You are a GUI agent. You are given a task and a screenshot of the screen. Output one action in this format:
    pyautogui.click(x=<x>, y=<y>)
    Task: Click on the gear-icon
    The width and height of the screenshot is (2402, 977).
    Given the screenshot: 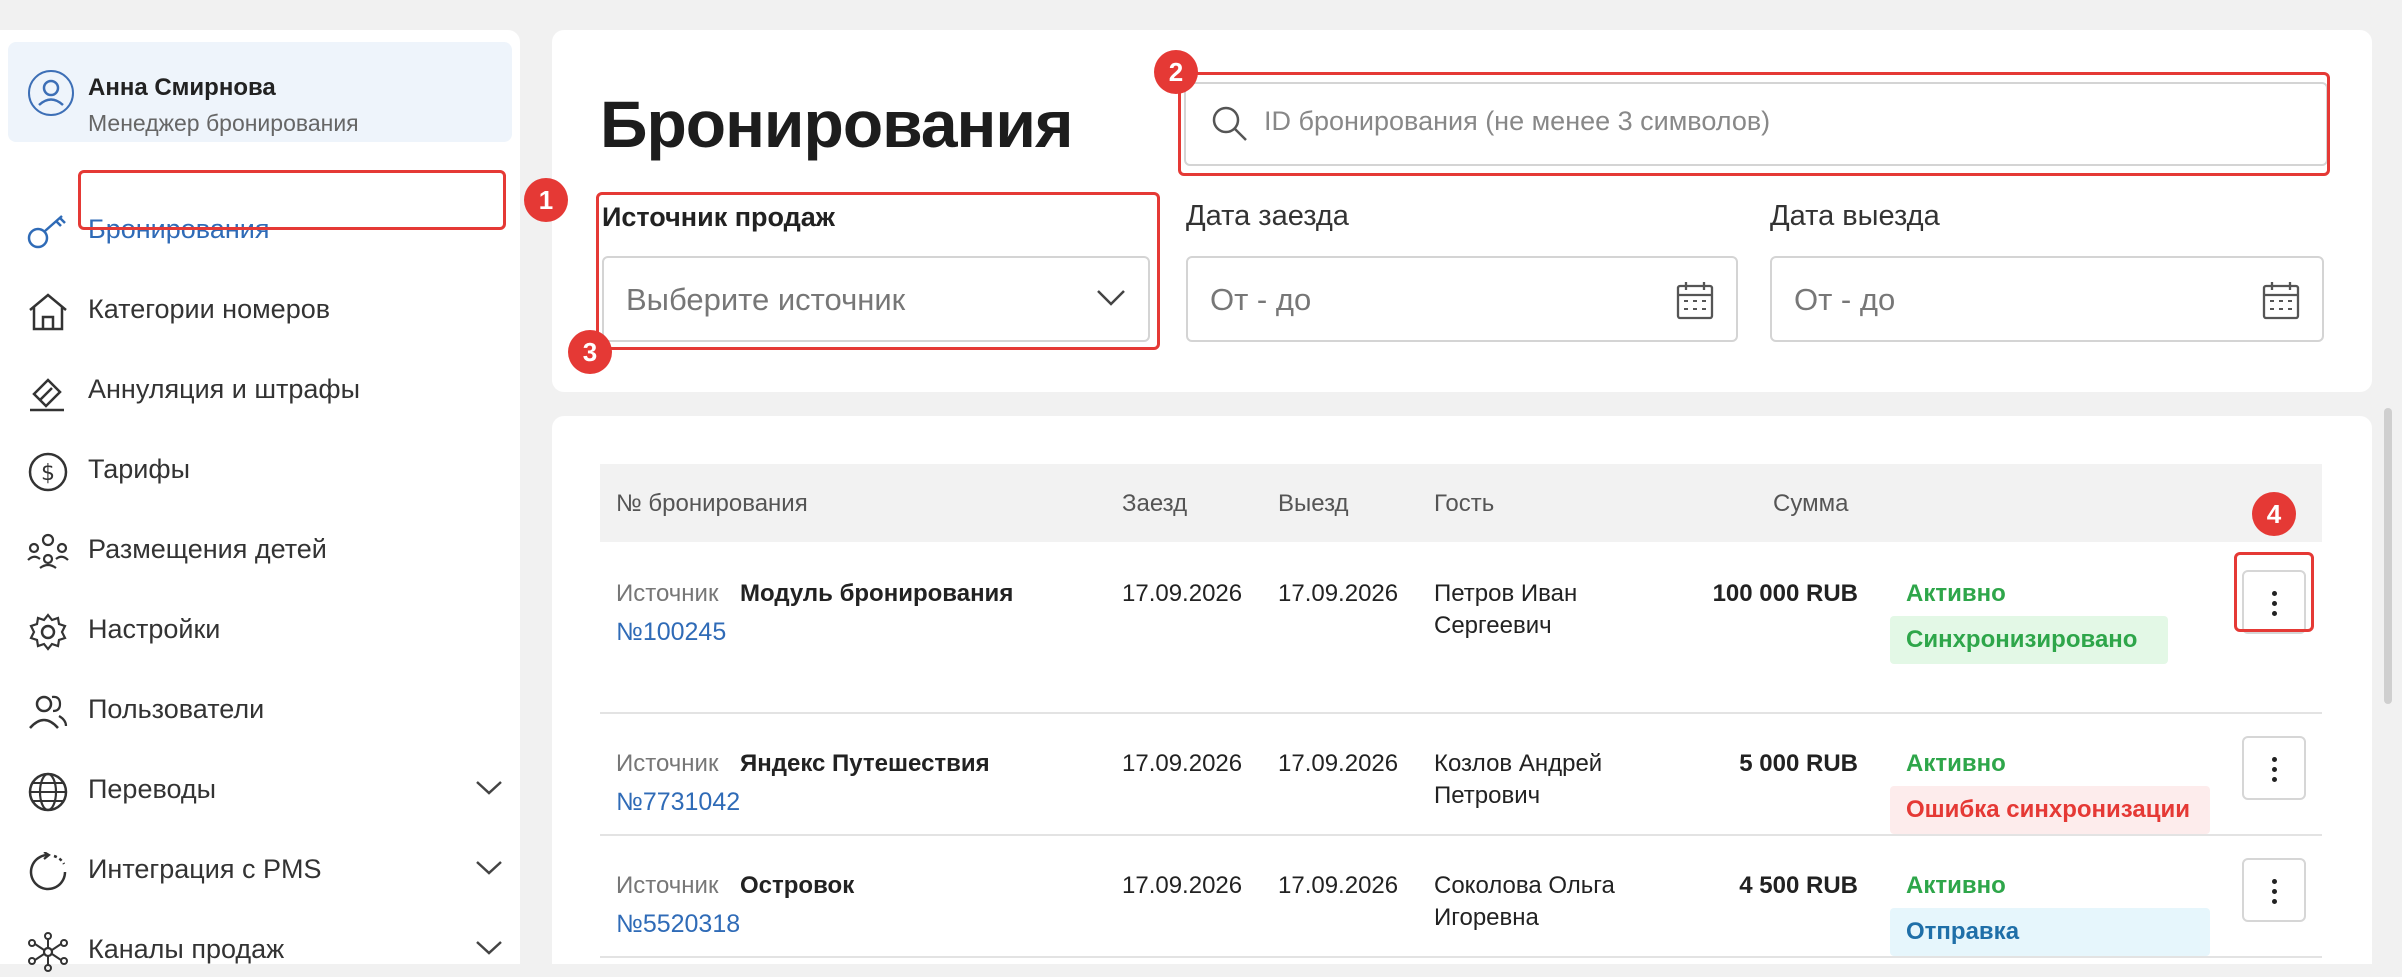 What is the action you would take?
    pyautogui.click(x=48, y=632)
    